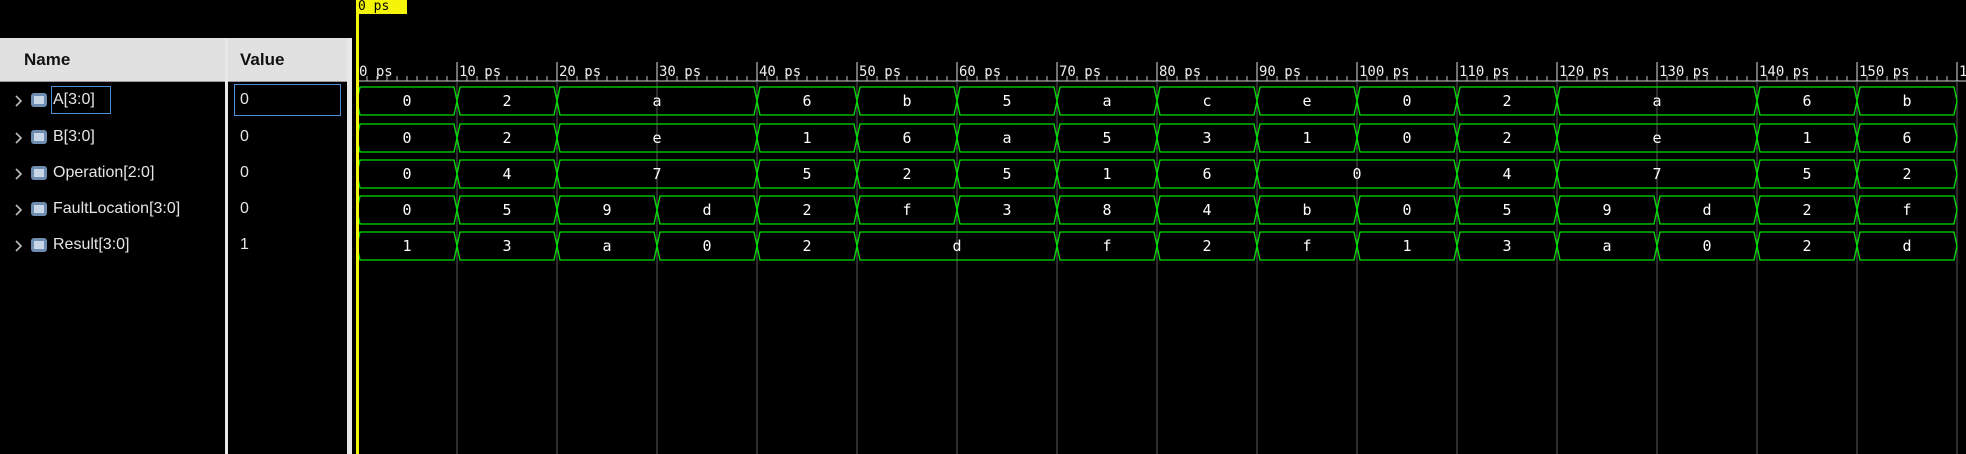 The height and width of the screenshot is (454, 1966). Describe the element at coordinates (1962, 72) in the screenshot. I see `ruler-tick-label: 1` at that location.